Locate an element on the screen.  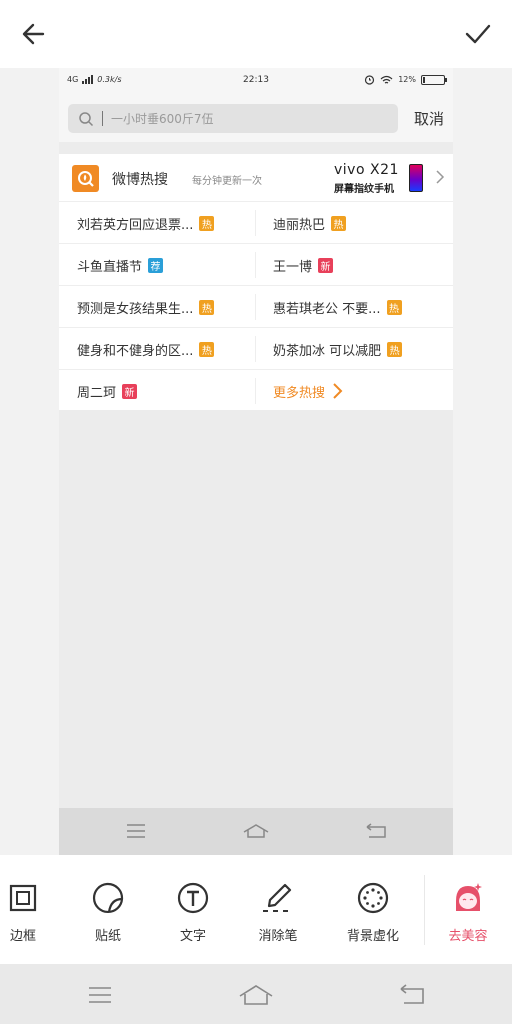
tool-frame: 边框 is located at coordinates (32, 909).